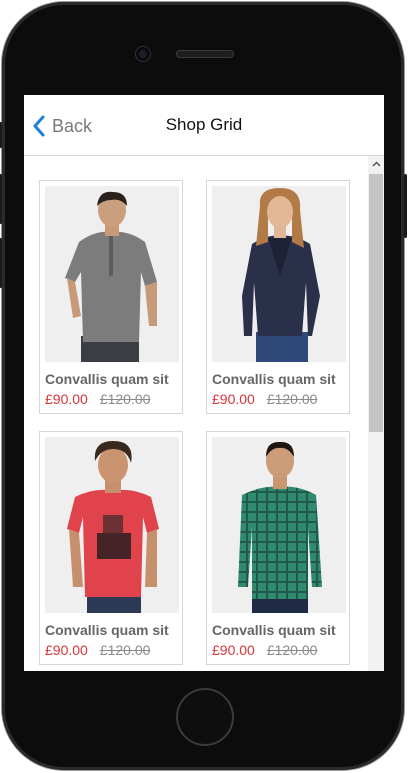  I want to click on vertical-scrollbar, so click(376, 413).